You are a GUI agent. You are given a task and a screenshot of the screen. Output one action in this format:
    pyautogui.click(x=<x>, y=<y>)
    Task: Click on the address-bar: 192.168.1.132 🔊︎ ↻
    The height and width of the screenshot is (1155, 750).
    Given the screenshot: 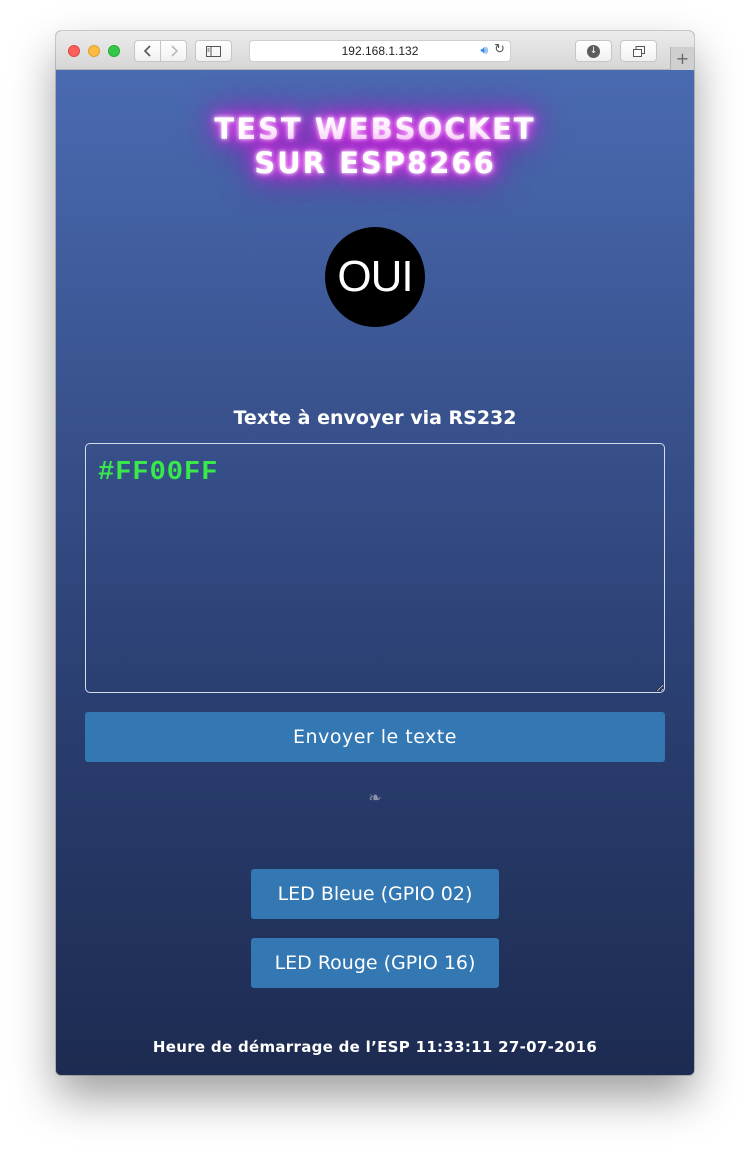 What is the action you would take?
    pyautogui.click(x=380, y=51)
    